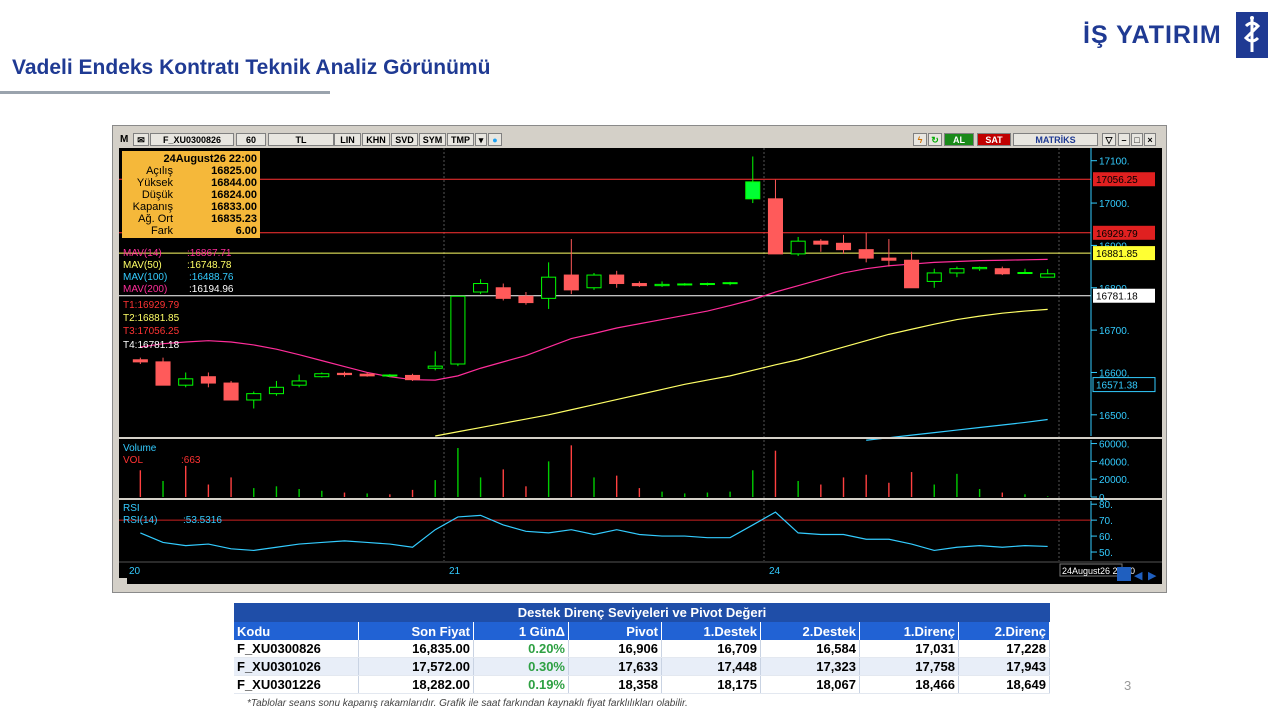 The width and height of the screenshot is (1280, 720). I want to click on tmp-button: TMP, so click(460, 139).